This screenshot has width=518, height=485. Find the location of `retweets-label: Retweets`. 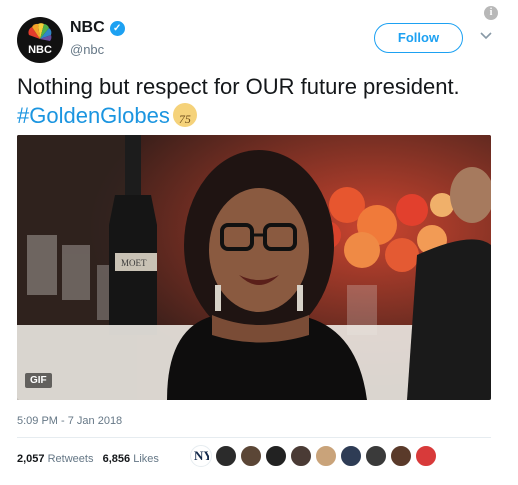

retweets-label: Retweets is located at coordinates (71, 459).